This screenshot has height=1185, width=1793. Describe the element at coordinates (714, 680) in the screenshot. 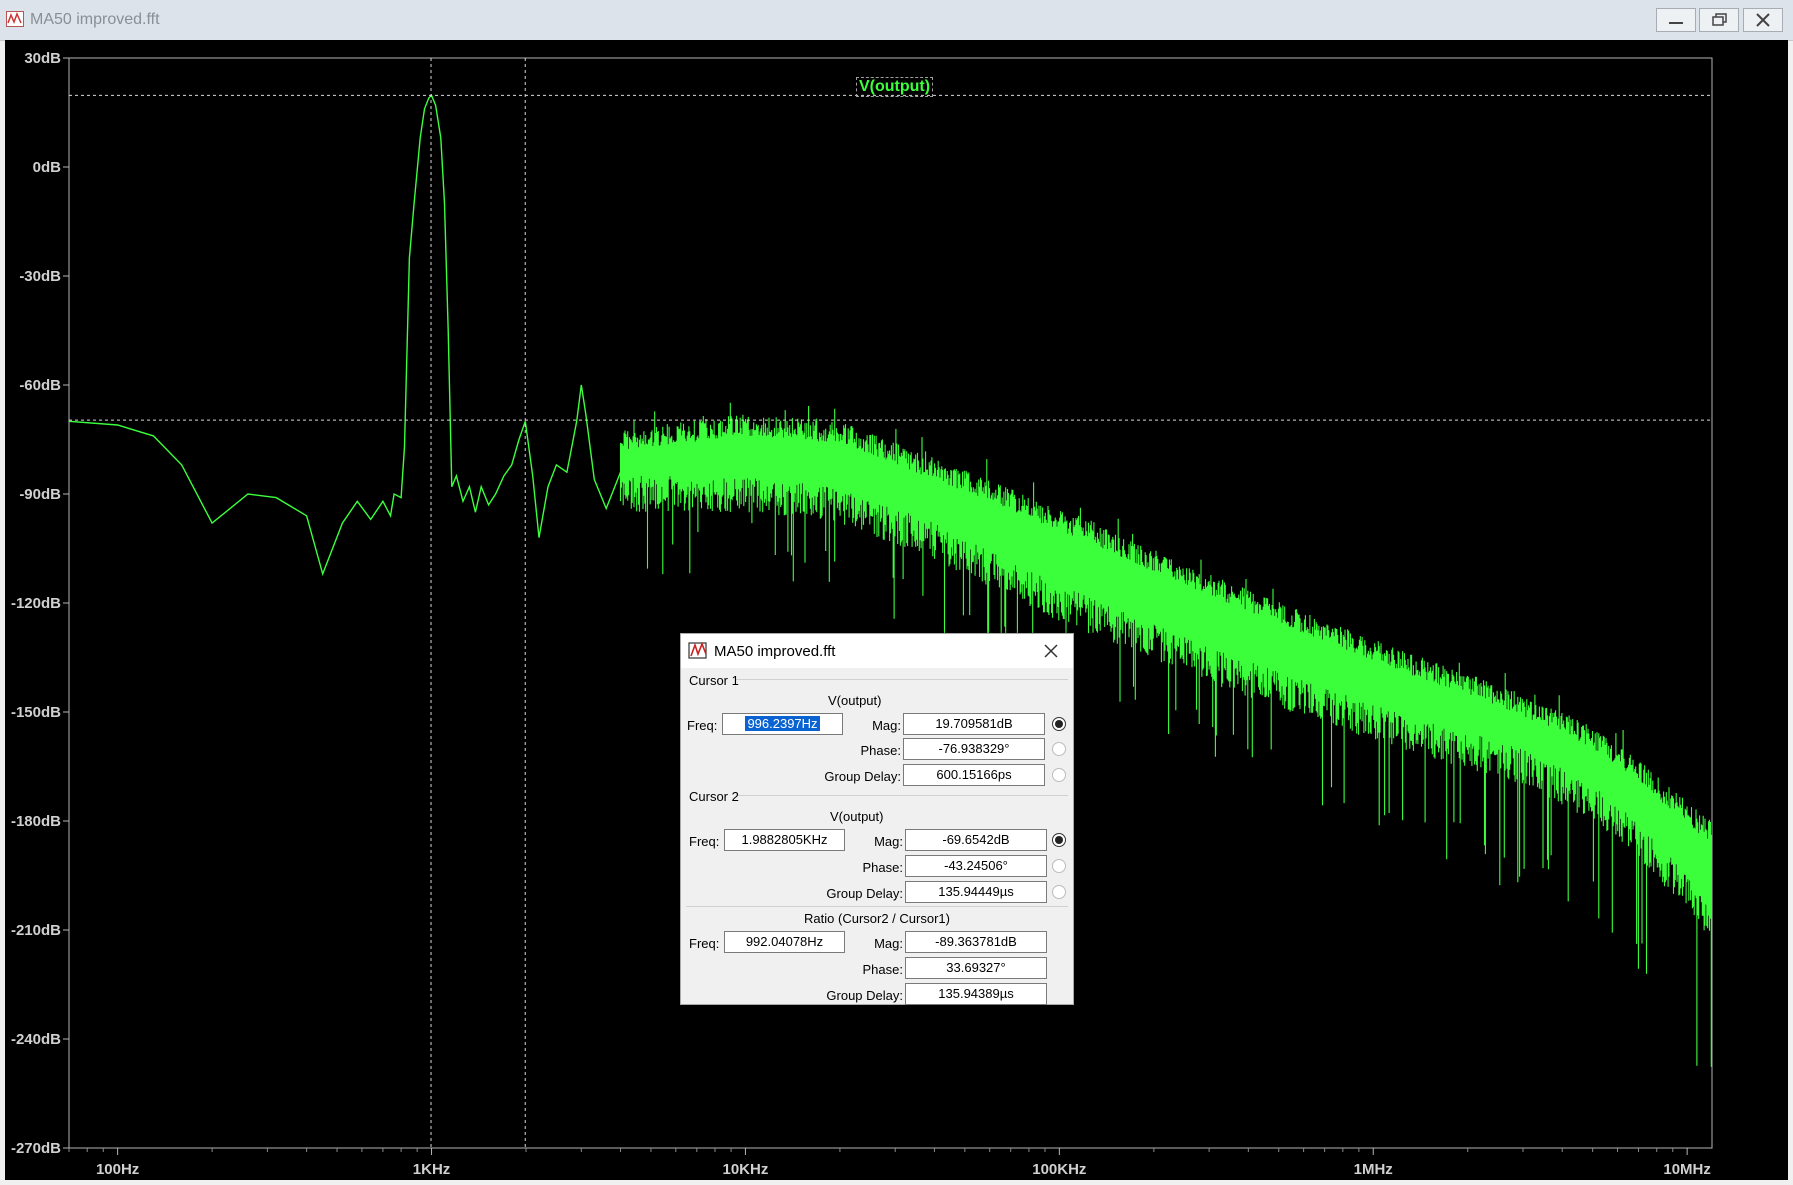

I see `cursor1-header: Cursor 1` at that location.